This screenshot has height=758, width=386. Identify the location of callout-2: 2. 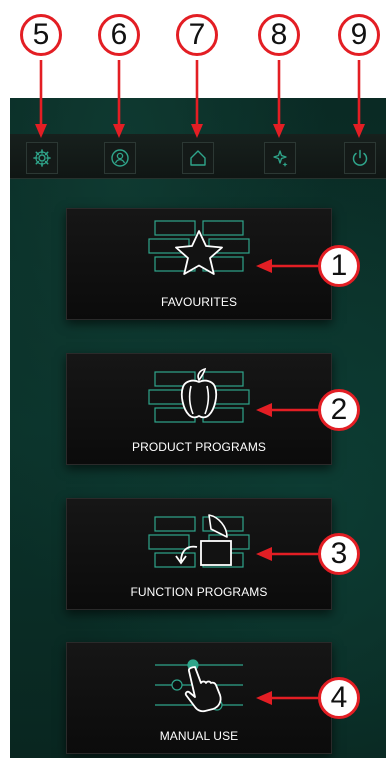
(339, 410).